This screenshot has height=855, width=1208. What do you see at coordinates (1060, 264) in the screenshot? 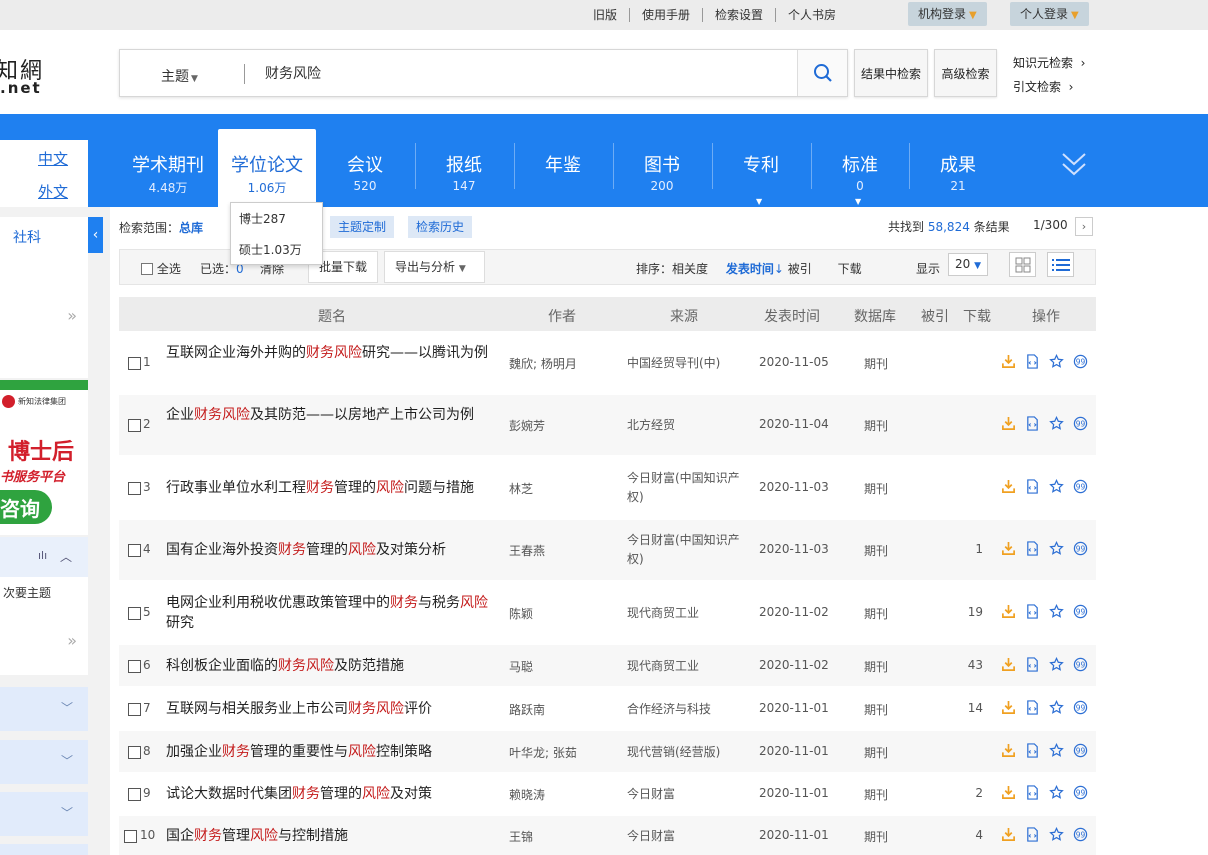
I see `list-view-button` at bounding box center [1060, 264].